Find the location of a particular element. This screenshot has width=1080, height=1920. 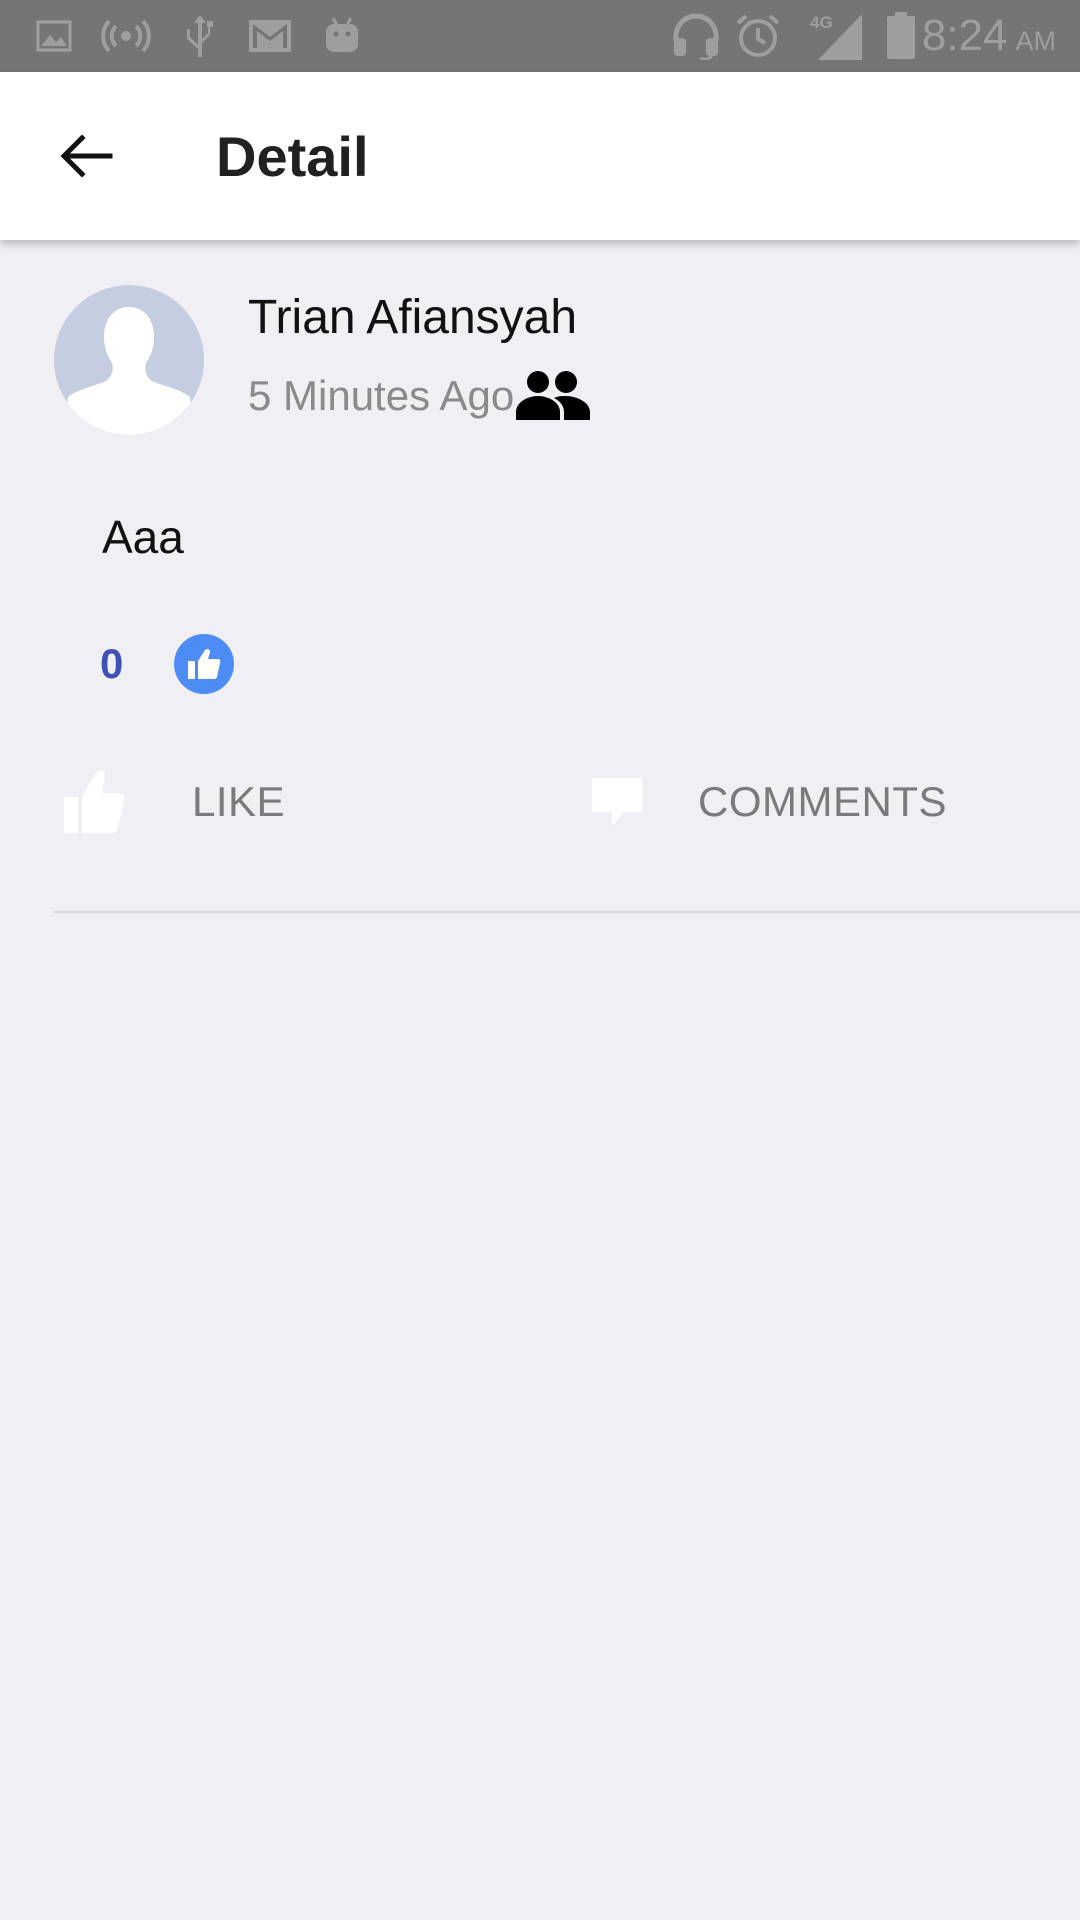

comments-label: COMMENTS is located at coordinates (822, 801).